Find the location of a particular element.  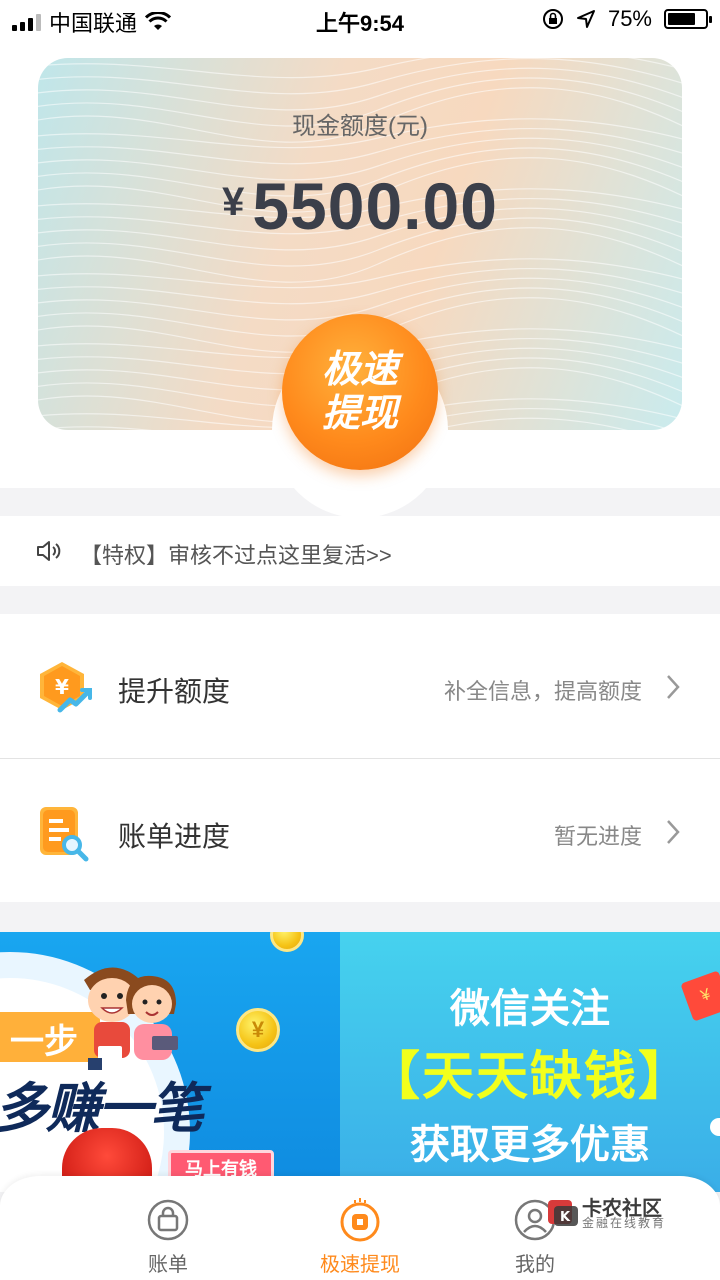

notice-bar: 【特权】审核不过点这里复活>> is located at coordinates (360, 551).